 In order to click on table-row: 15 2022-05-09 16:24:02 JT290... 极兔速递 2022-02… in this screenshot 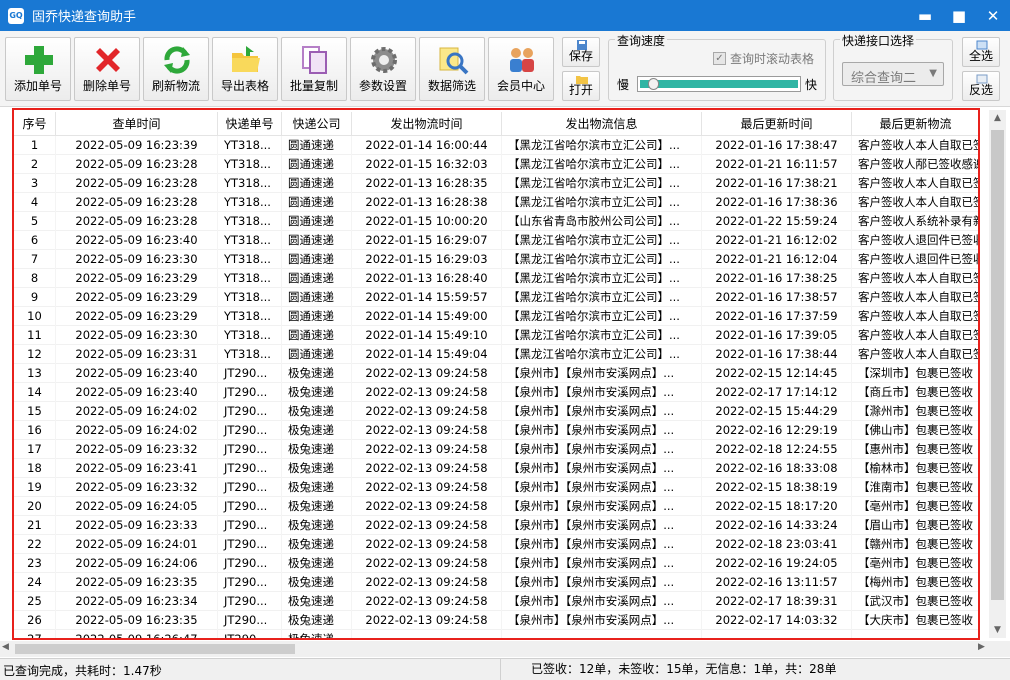, I will do `click(496, 411)`.